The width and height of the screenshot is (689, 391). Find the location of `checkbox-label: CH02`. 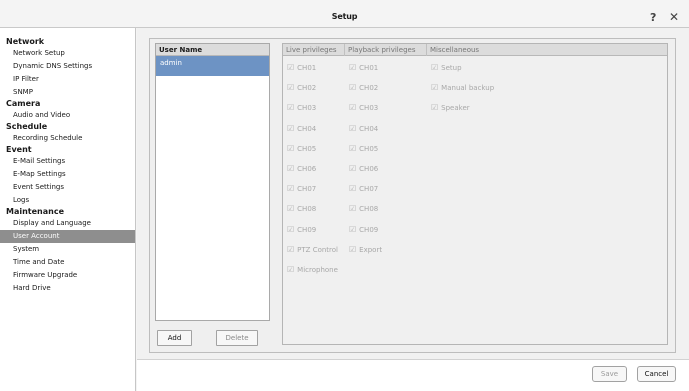

checkbox-label: CH02 is located at coordinates (307, 88).